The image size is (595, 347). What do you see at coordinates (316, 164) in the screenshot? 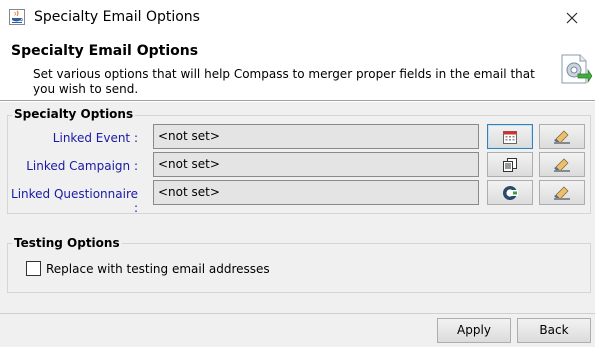
I see `linked-campaign-field: <not set>` at bounding box center [316, 164].